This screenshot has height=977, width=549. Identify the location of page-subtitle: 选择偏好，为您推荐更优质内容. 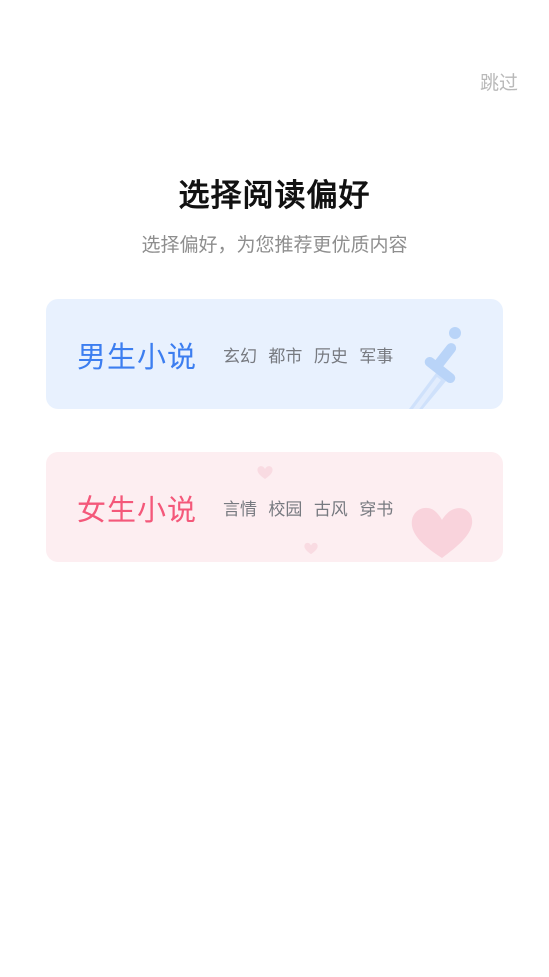
(274, 245).